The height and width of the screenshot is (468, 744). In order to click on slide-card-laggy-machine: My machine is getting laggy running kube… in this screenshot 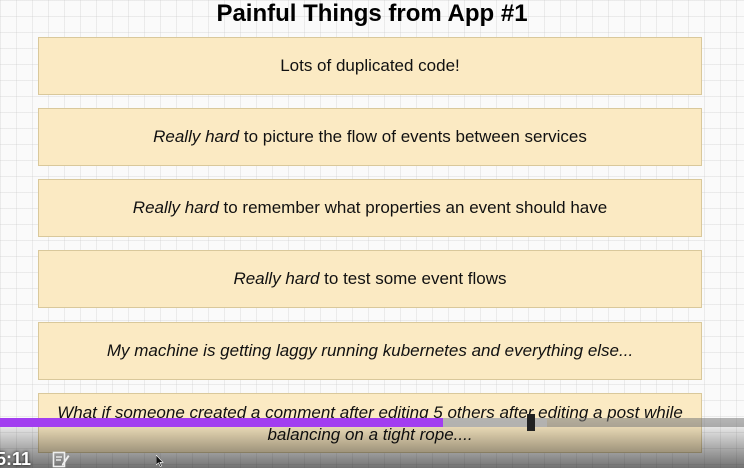, I will do `click(370, 351)`.